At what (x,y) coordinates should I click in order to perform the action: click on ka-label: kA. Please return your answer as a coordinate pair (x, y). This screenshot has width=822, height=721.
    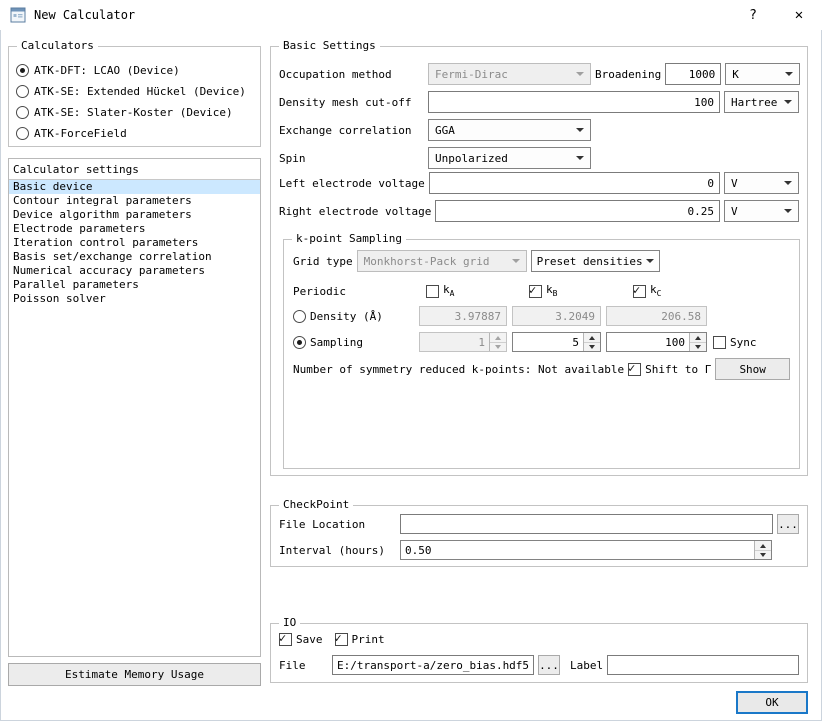
    Looking at the image, I should click on (449, 291).